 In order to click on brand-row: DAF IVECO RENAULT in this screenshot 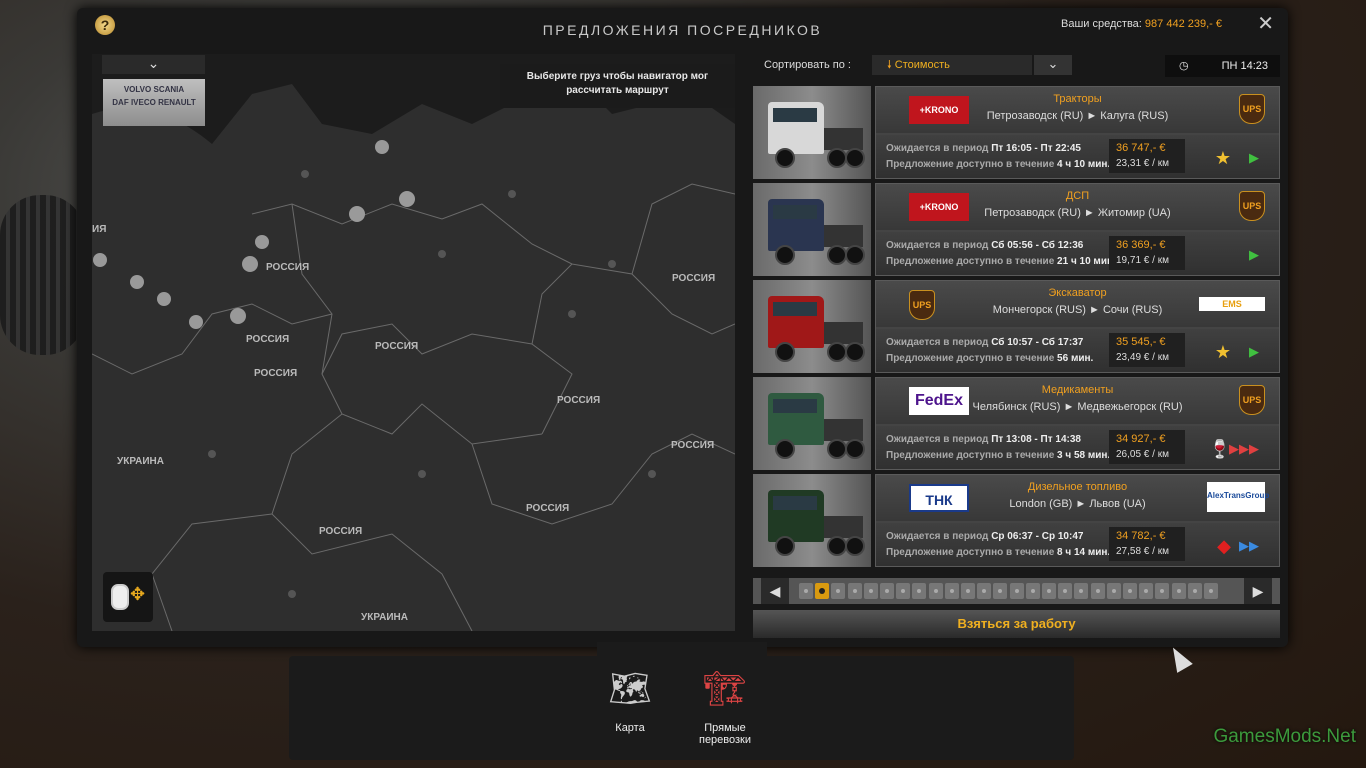, I will do `click(154, 102)`.